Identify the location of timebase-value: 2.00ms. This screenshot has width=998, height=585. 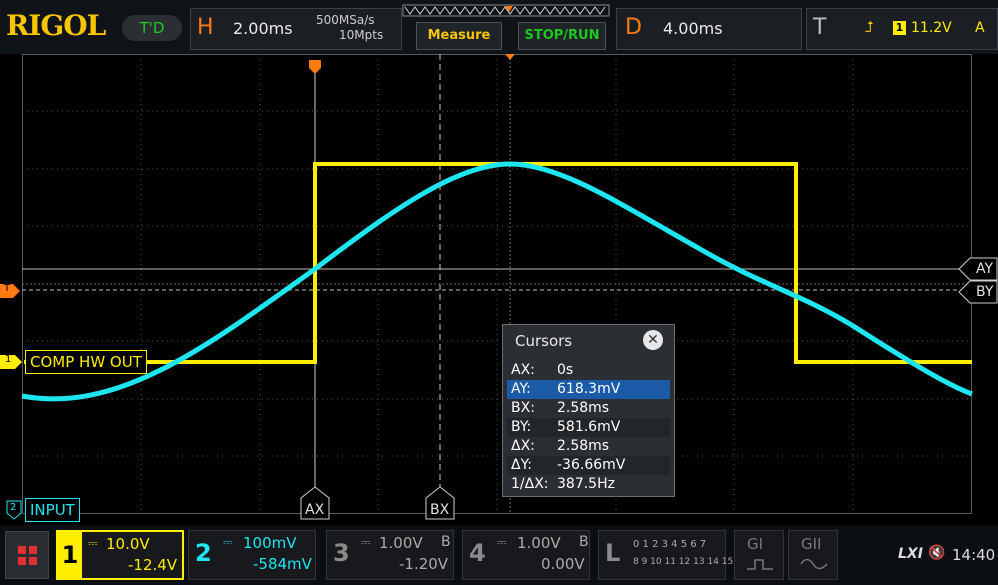
(263, 28).